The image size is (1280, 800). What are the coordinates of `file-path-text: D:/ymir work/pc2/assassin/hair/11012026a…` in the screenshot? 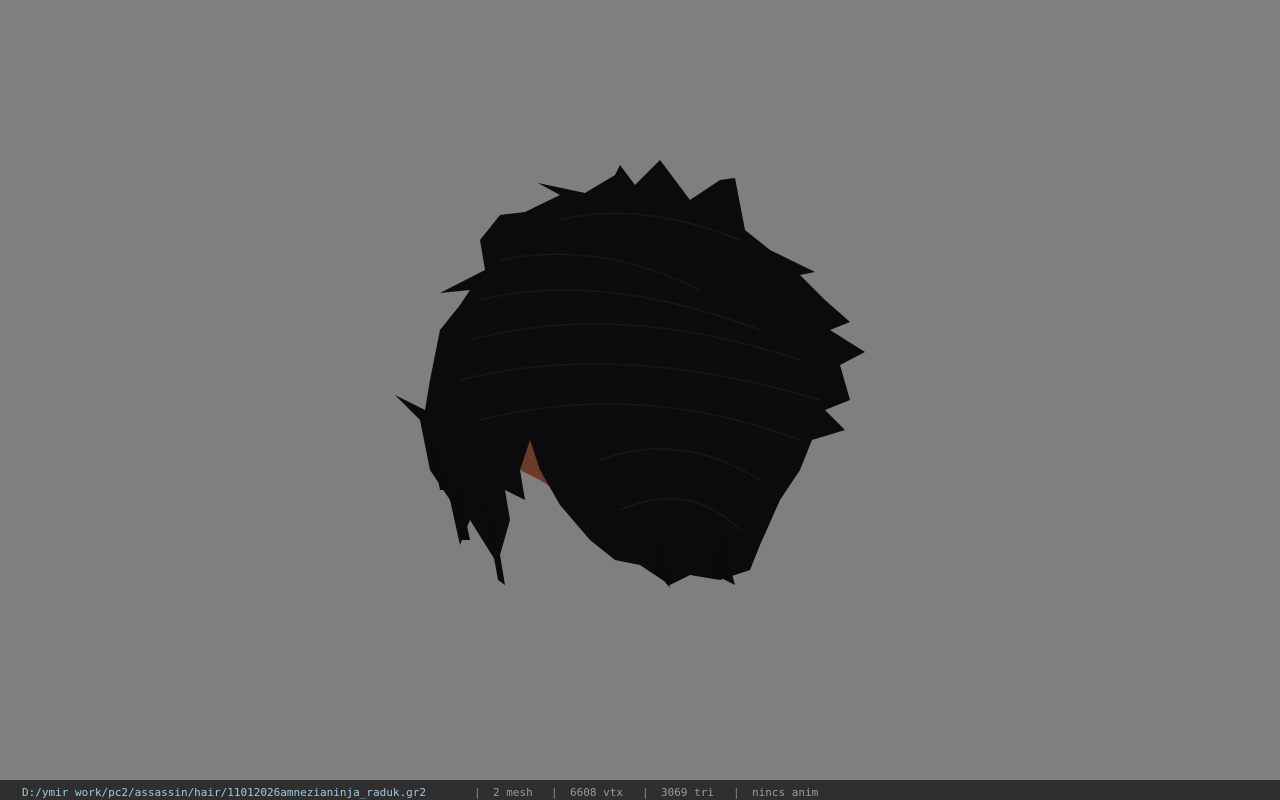 It's located at (224, 792).